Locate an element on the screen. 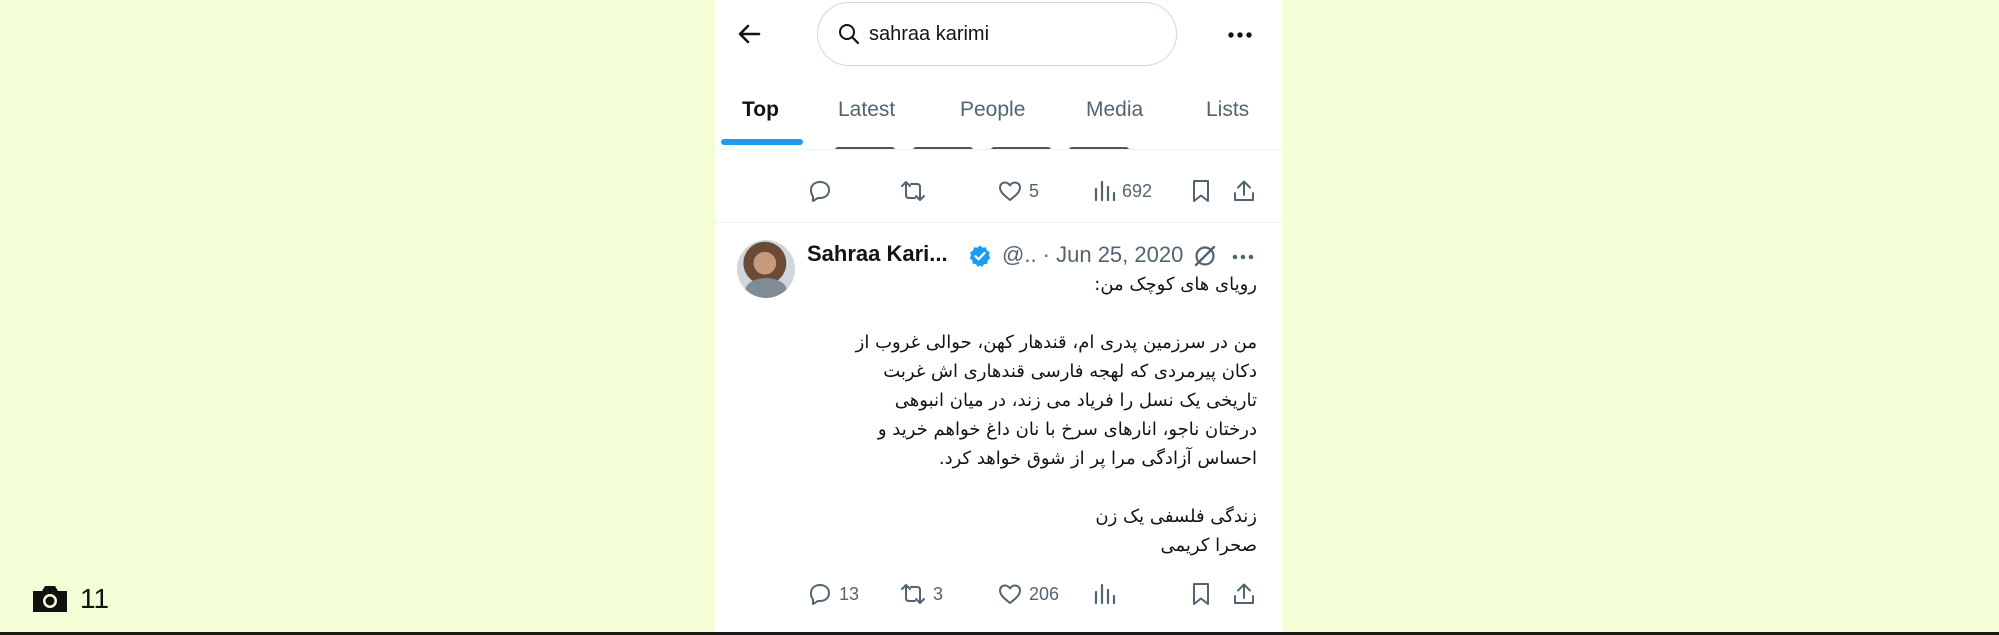 This screenshot has width=1999, height=635. reply-count: 13 is located at coordinates (849, 593).